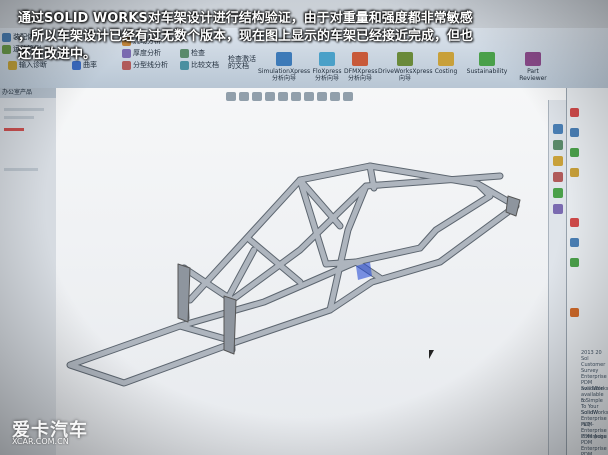  I want to click on appearance-icon, so click(558, 209).